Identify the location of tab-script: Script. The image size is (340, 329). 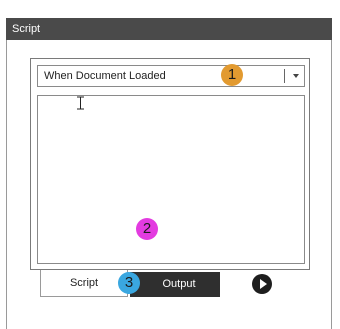
(84, 283).